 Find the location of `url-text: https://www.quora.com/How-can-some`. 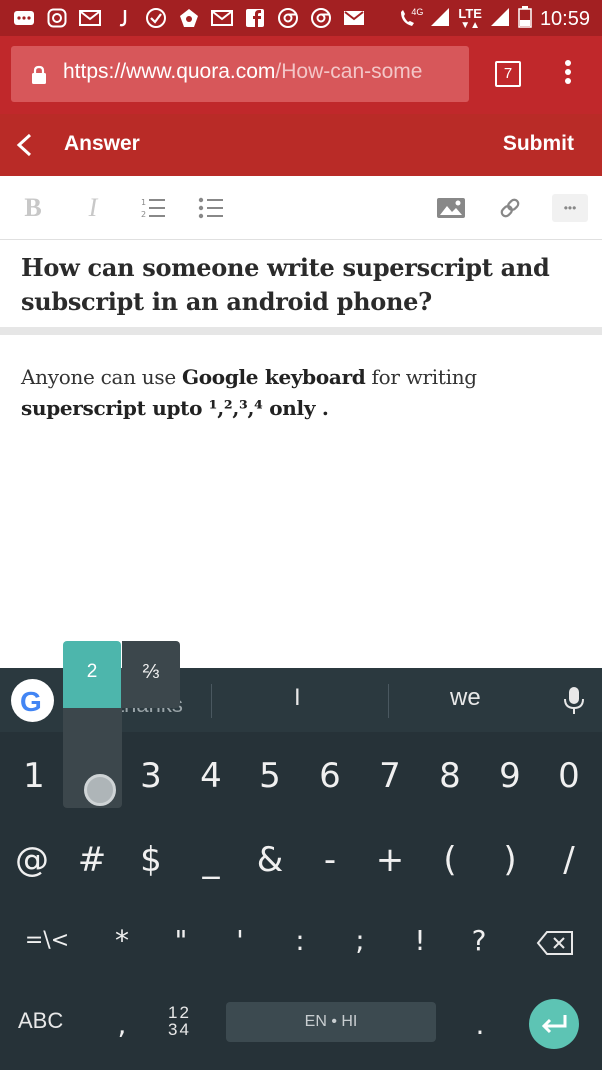

url-text: https://www.quora.com/How-can-some is located at coordinates (263, 72).